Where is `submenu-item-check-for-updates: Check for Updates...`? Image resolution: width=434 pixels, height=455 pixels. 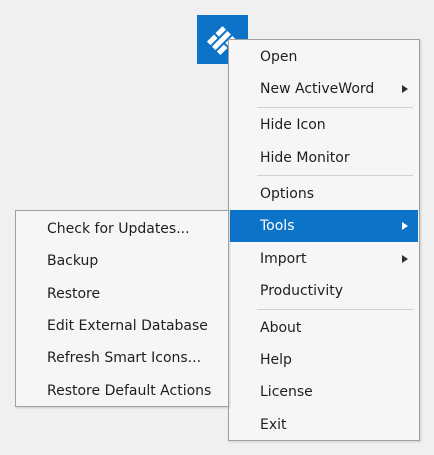 submenu-item-check-for-updates: Check for Updates... is located at coordinates (122, 229).